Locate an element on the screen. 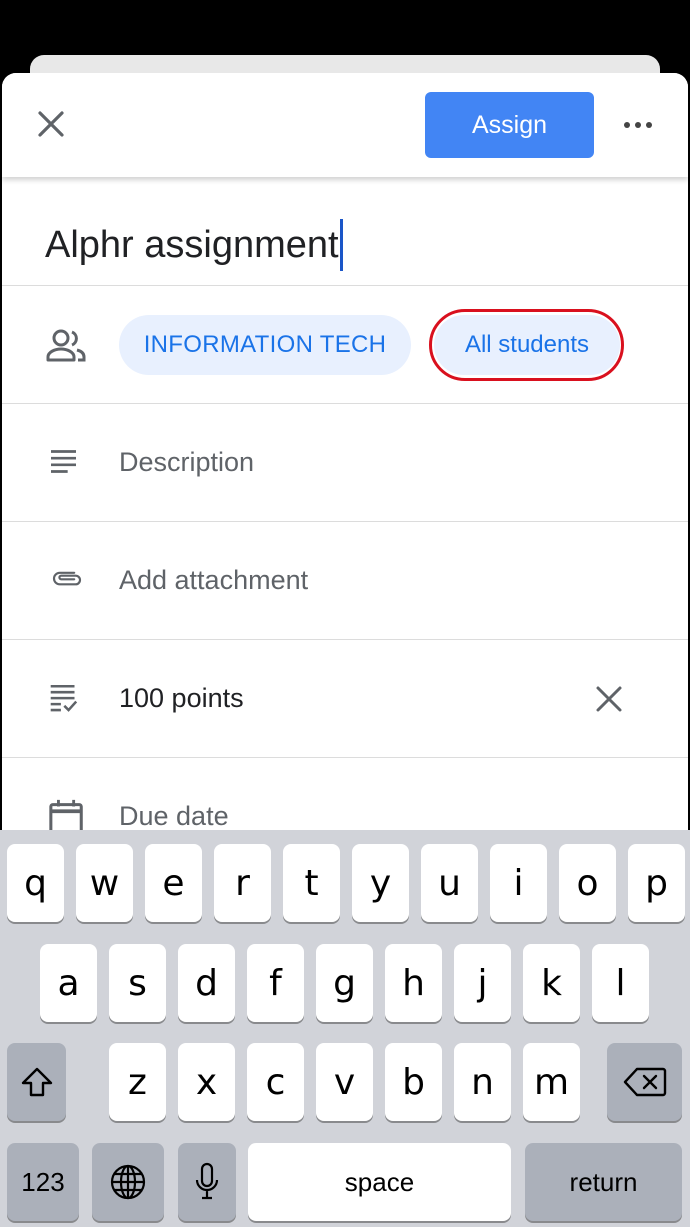  attachment-row: Add attachment is located at coordinates (345, 581).